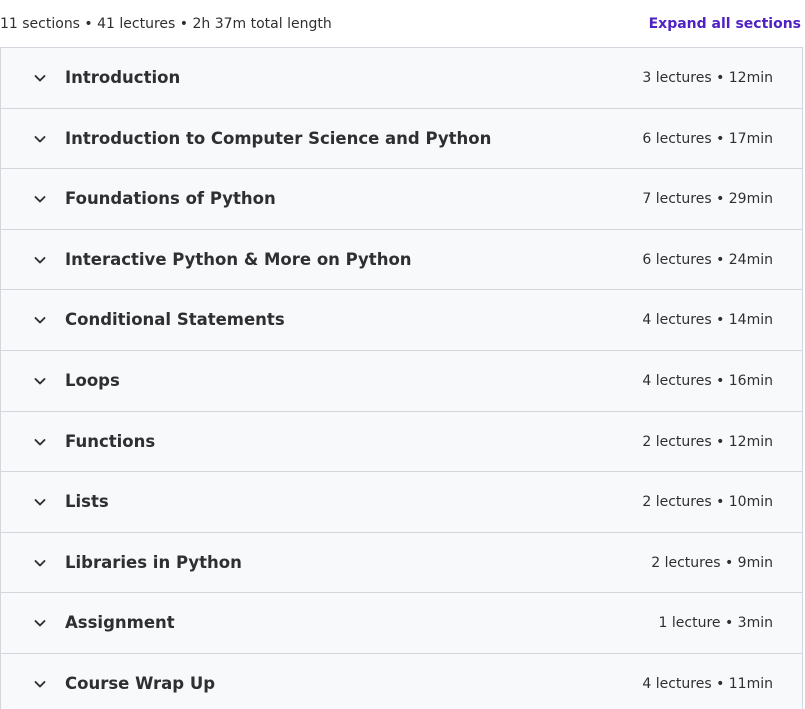 The height and width of the screenshot is (709, 805). Describe the element at coordinates (401, 623) in the screenshot. I see `section-row-assignment: Assignment 1 lecture • 3min` at that location.